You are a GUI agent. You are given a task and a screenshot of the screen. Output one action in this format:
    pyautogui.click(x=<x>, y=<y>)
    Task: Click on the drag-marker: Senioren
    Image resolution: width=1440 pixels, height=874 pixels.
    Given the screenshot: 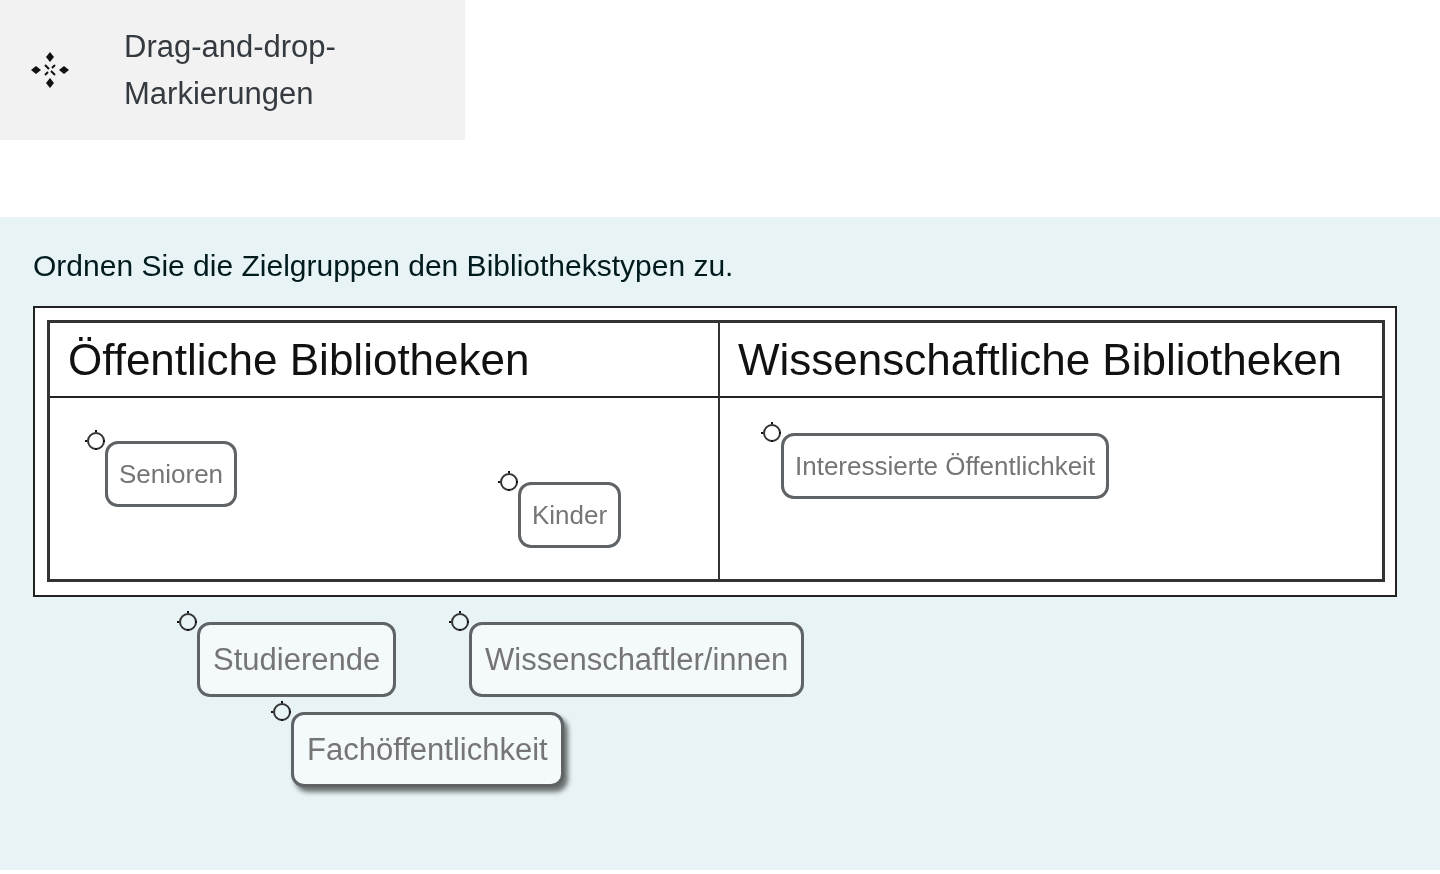 What is the action you would take?
    pyautogui.click(x=171, y=474)
    